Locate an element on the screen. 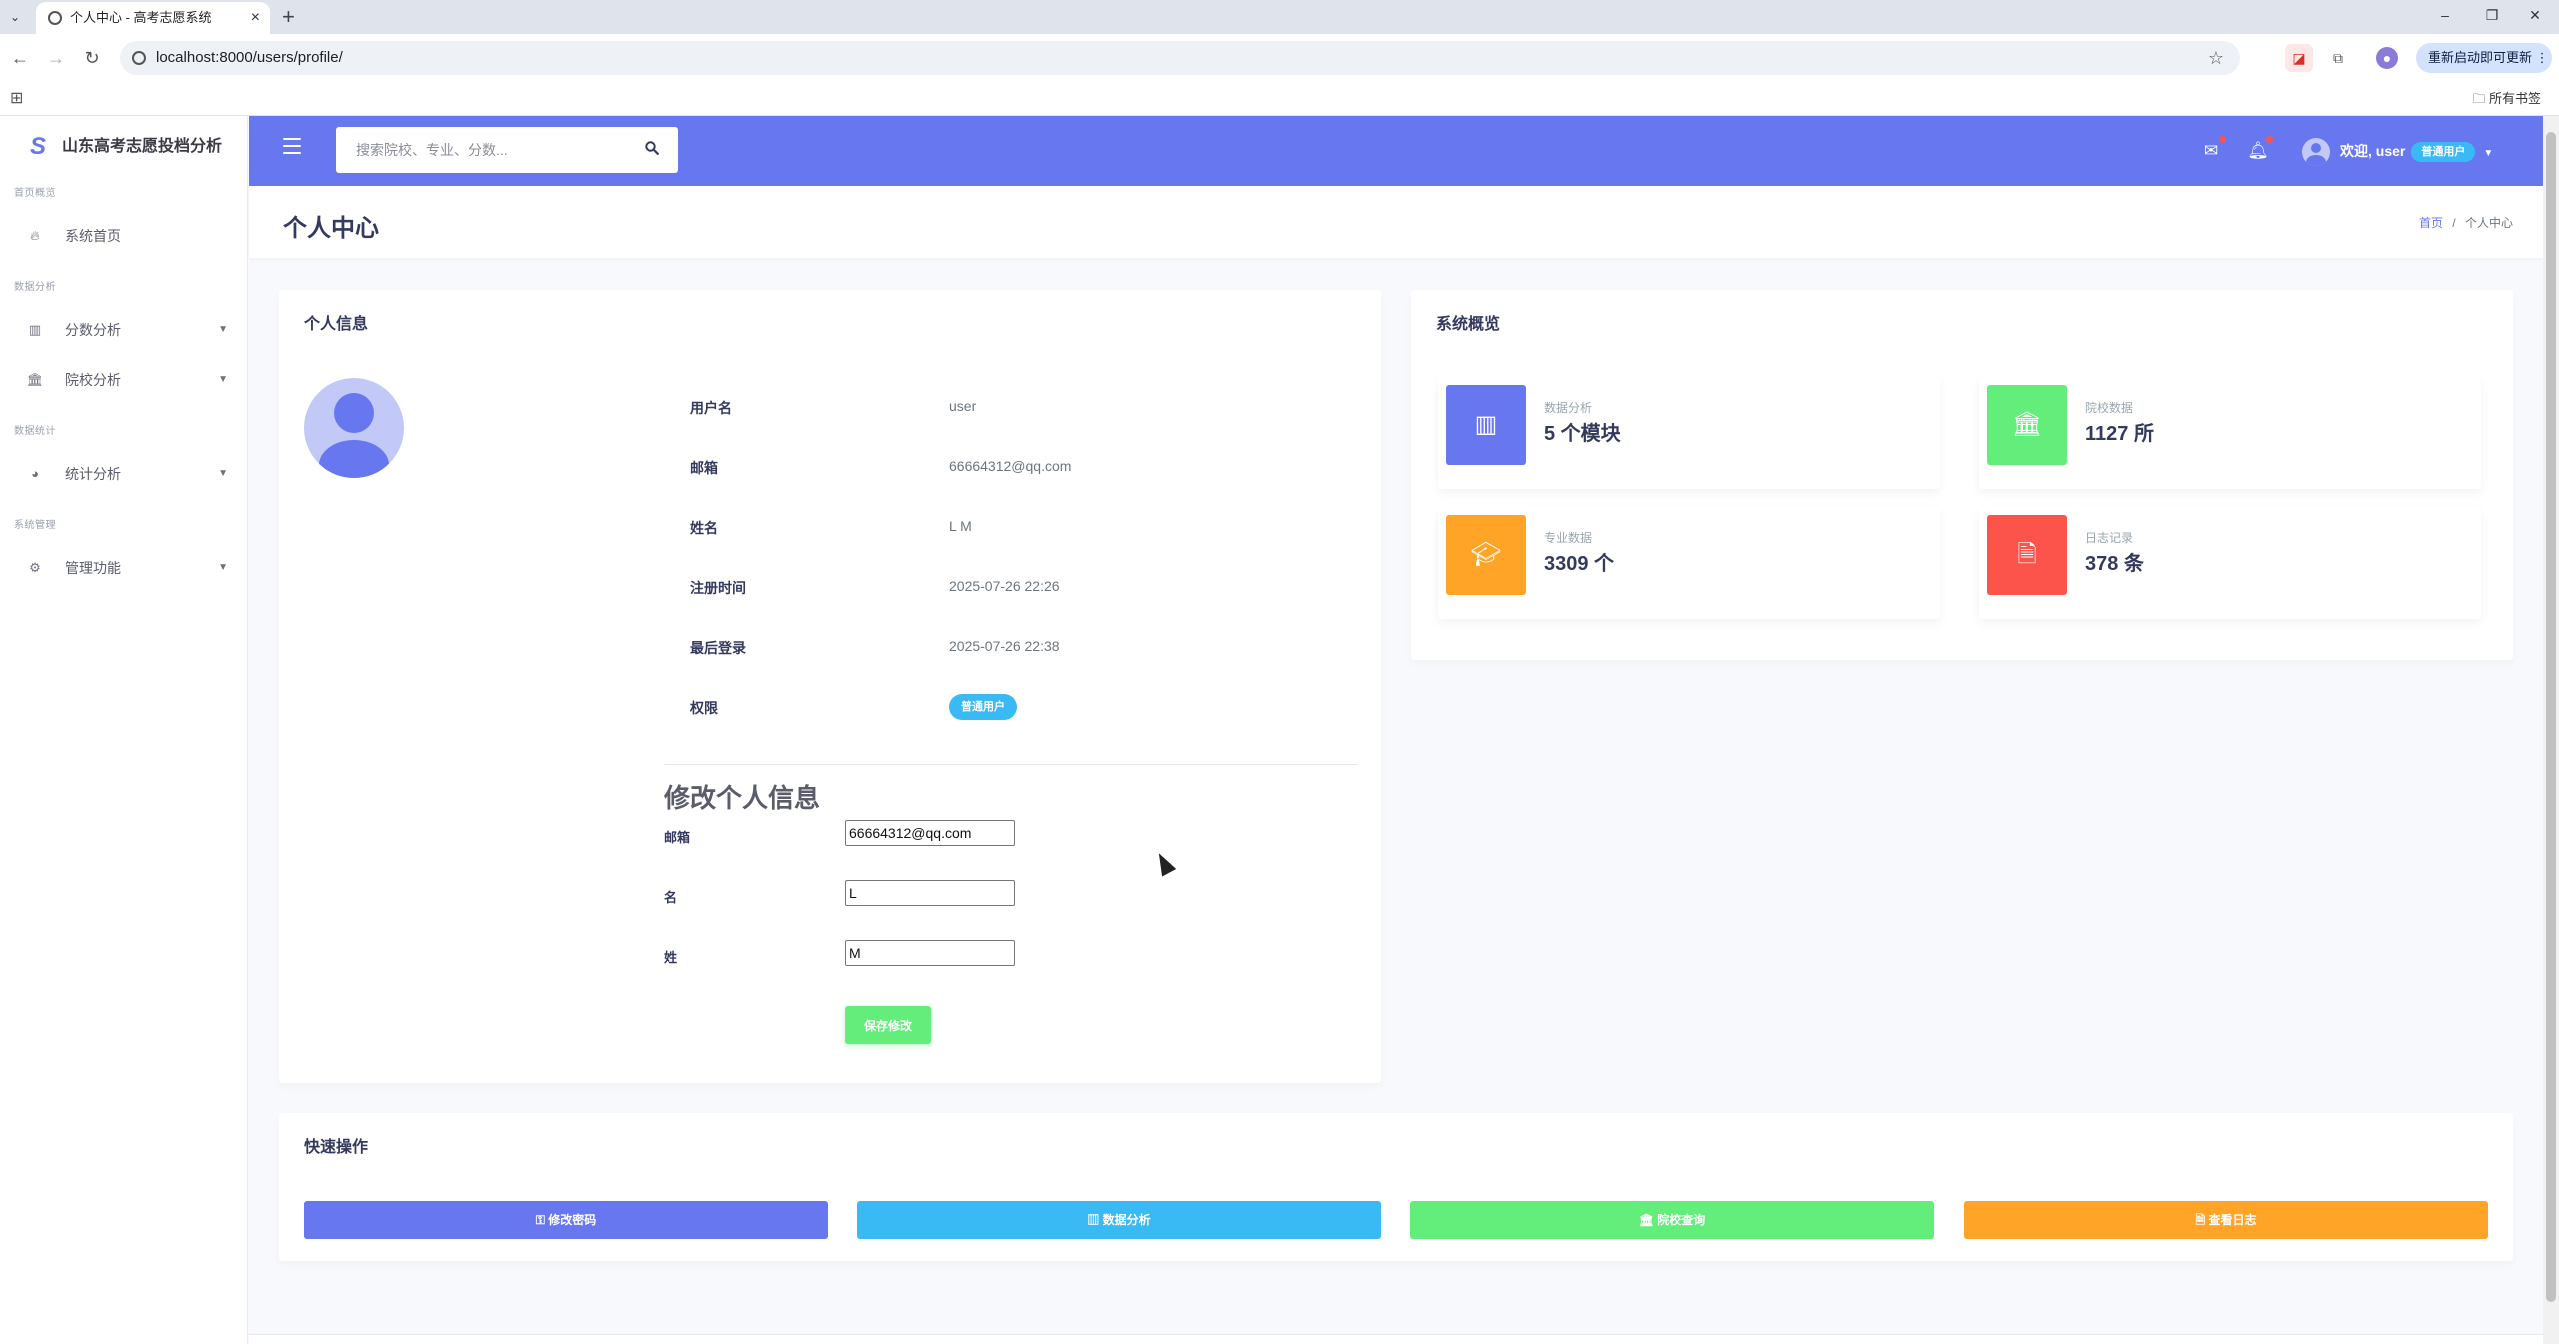  stat-value: 3309 个 is located at coordinates (1579, 564).